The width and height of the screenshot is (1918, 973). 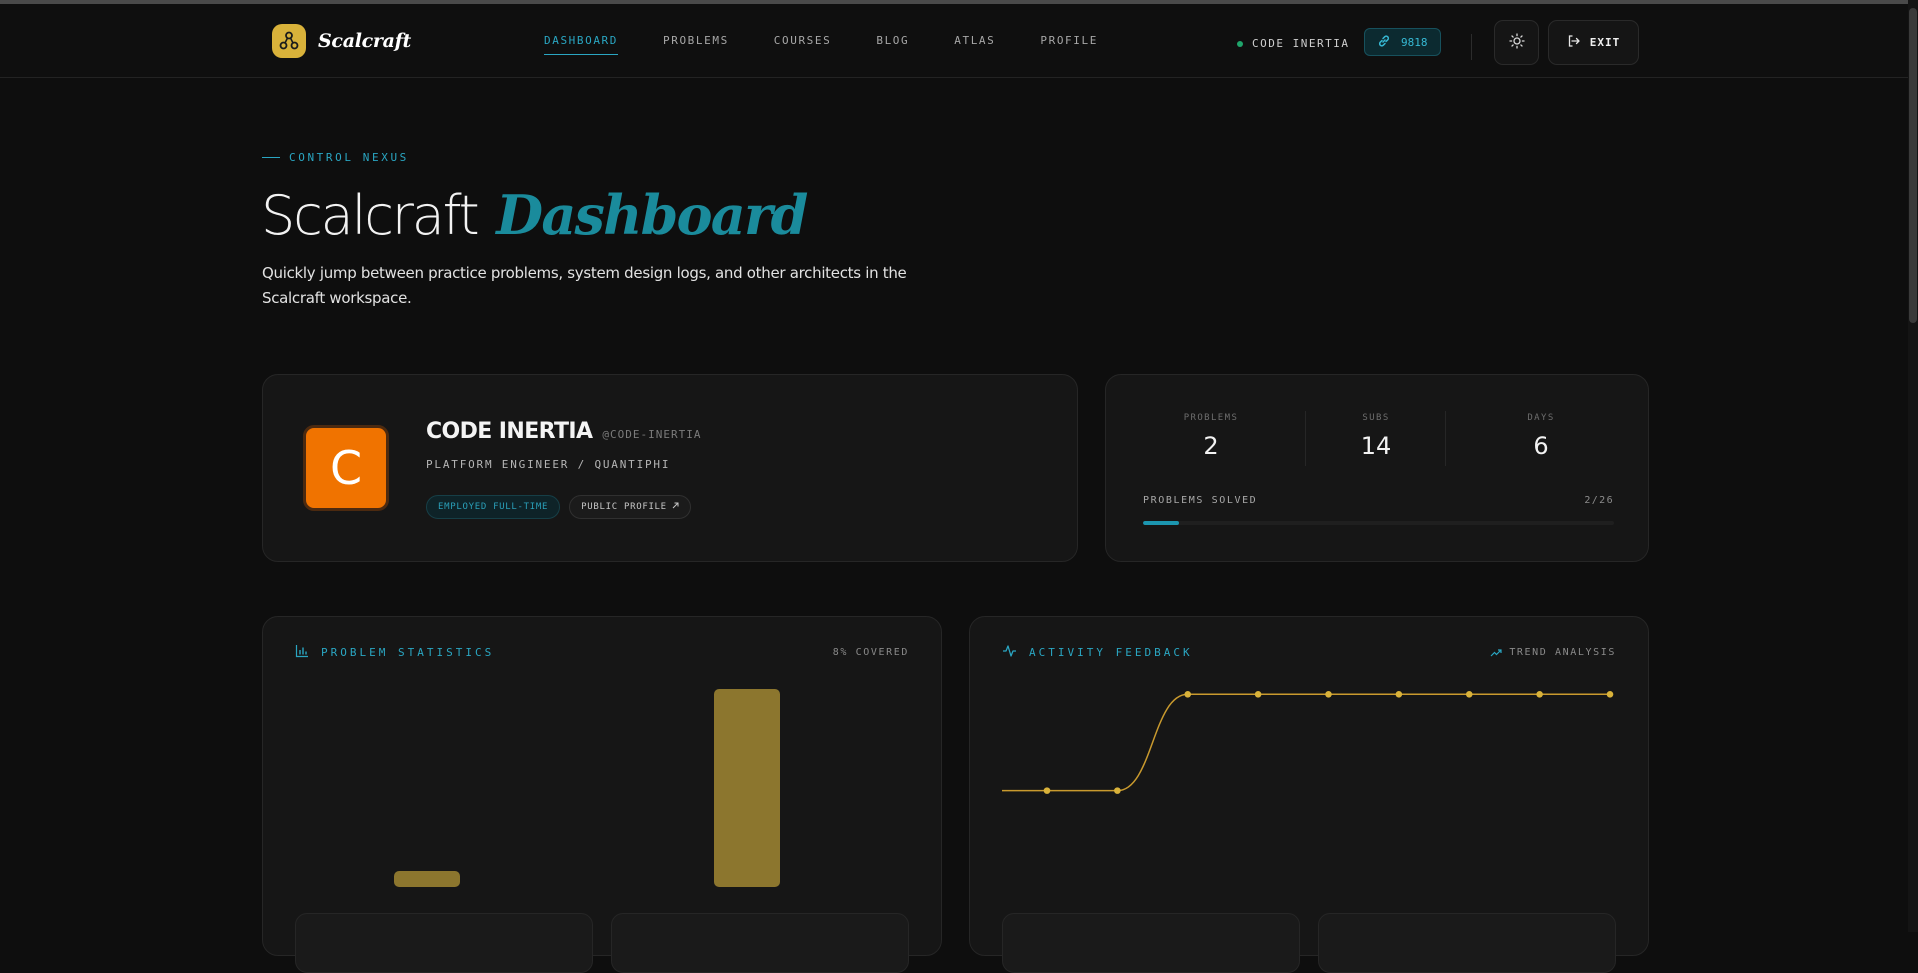 I want to click on public-profile-label: PUBLIC PROFILE, so click(x=624, y=507).